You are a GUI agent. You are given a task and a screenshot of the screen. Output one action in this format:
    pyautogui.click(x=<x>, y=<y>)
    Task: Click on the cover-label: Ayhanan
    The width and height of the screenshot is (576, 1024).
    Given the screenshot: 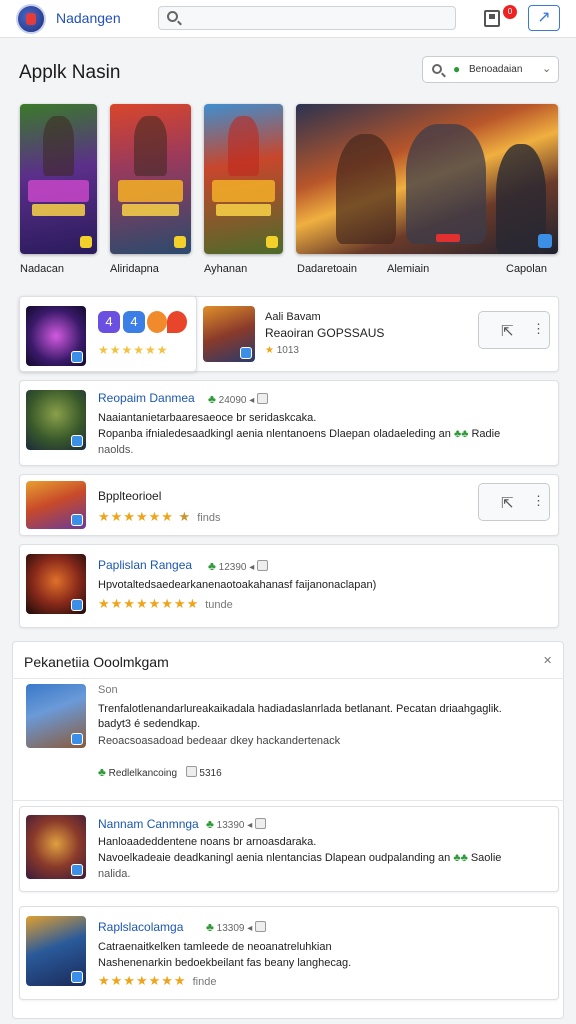 What is the action you would take?
    pyautogui.click(x=226, y=269)
    